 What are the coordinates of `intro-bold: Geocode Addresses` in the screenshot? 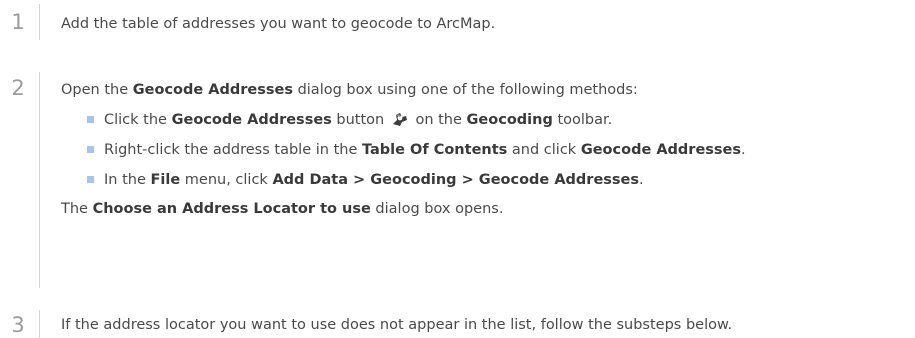 It's located at (212, 90).